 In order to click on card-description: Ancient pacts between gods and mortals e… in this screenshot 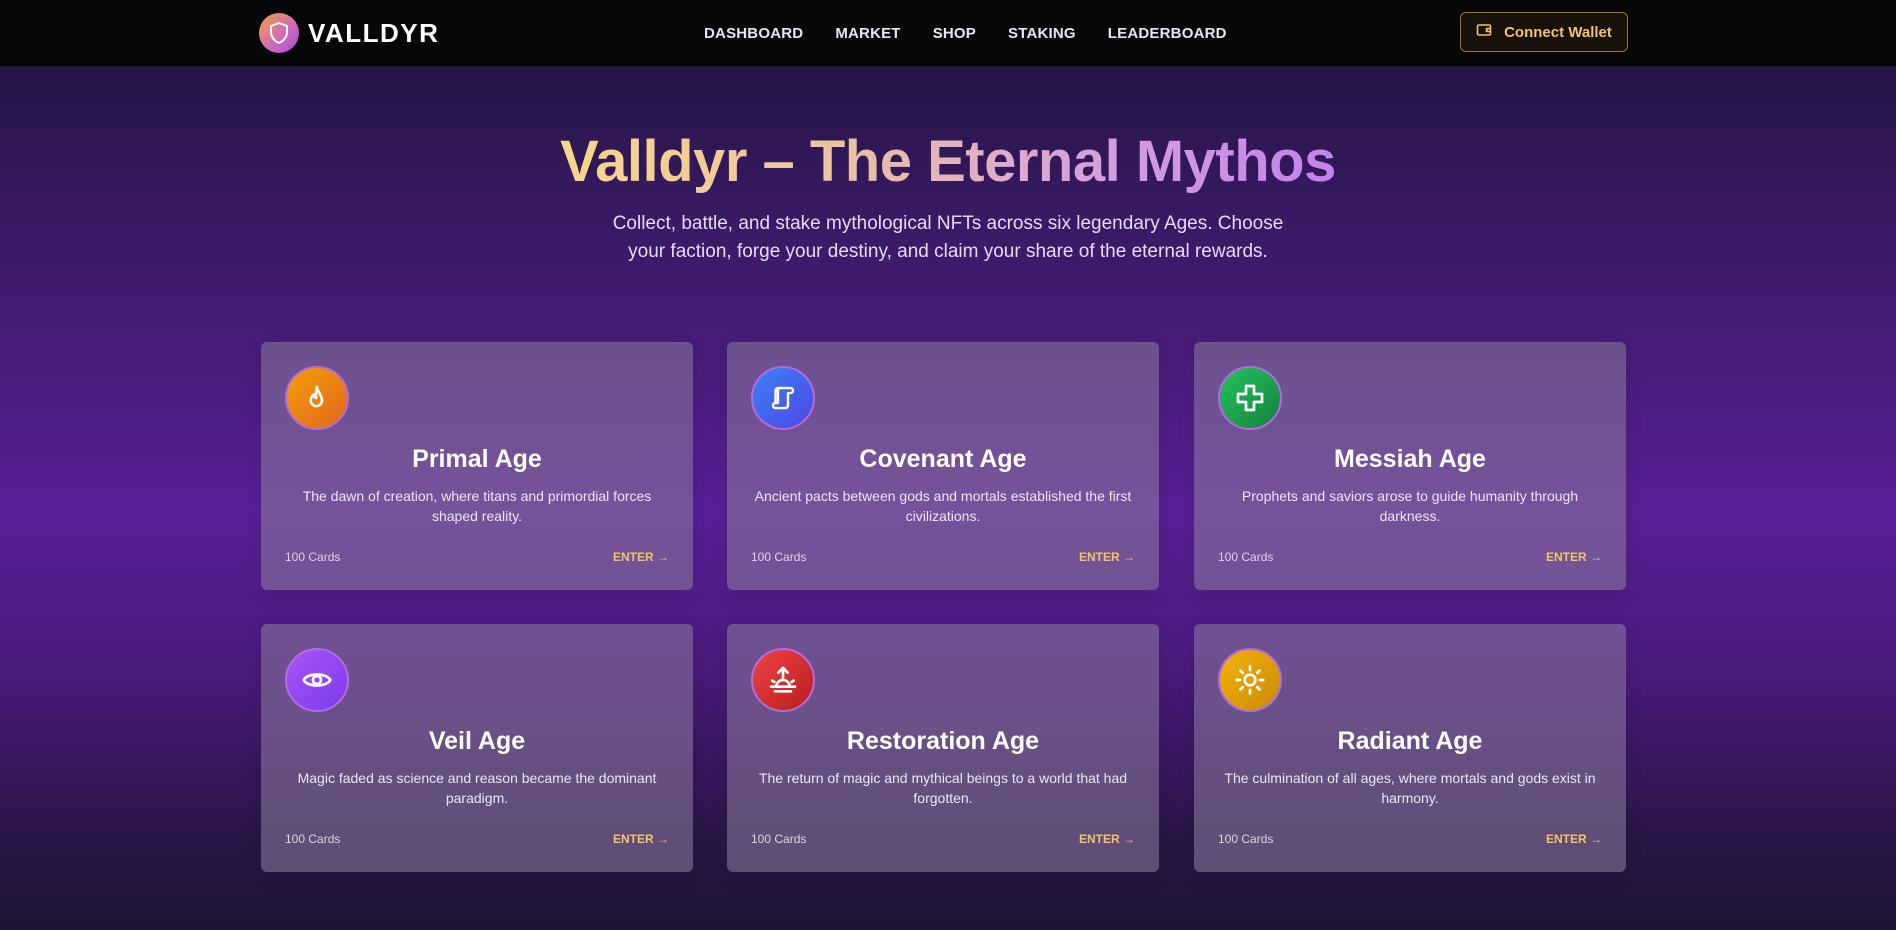, I will do `click(943, 506)`.